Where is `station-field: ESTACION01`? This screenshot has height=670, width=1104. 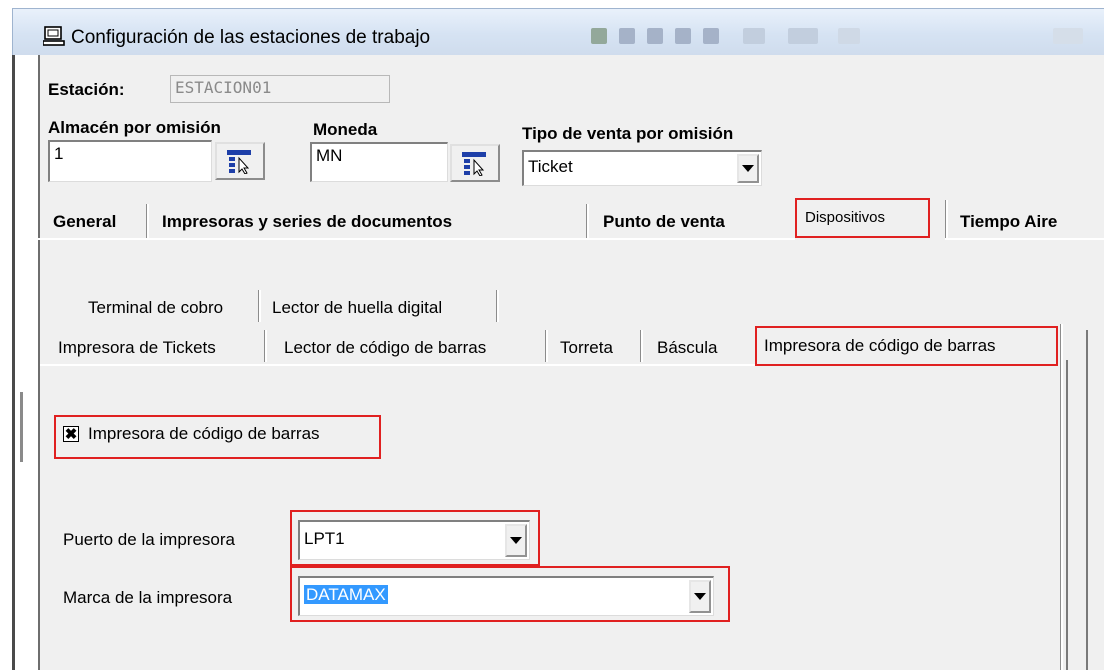 station-field: ESTACION01 is located at coordinates (280, 89).